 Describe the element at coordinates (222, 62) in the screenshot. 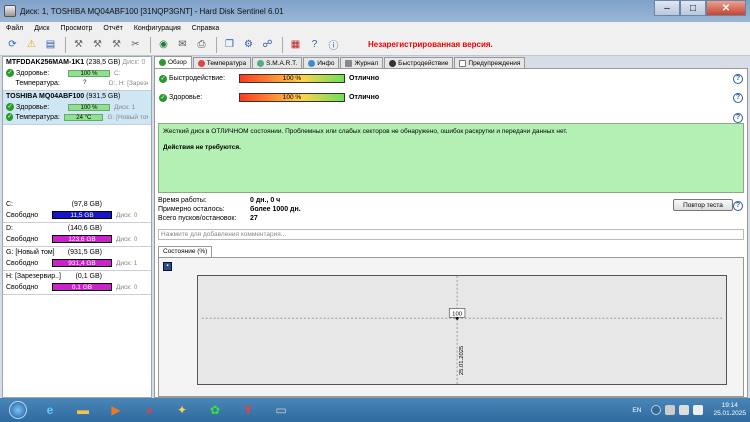

I see `tab-temperature: Температура` at that location.